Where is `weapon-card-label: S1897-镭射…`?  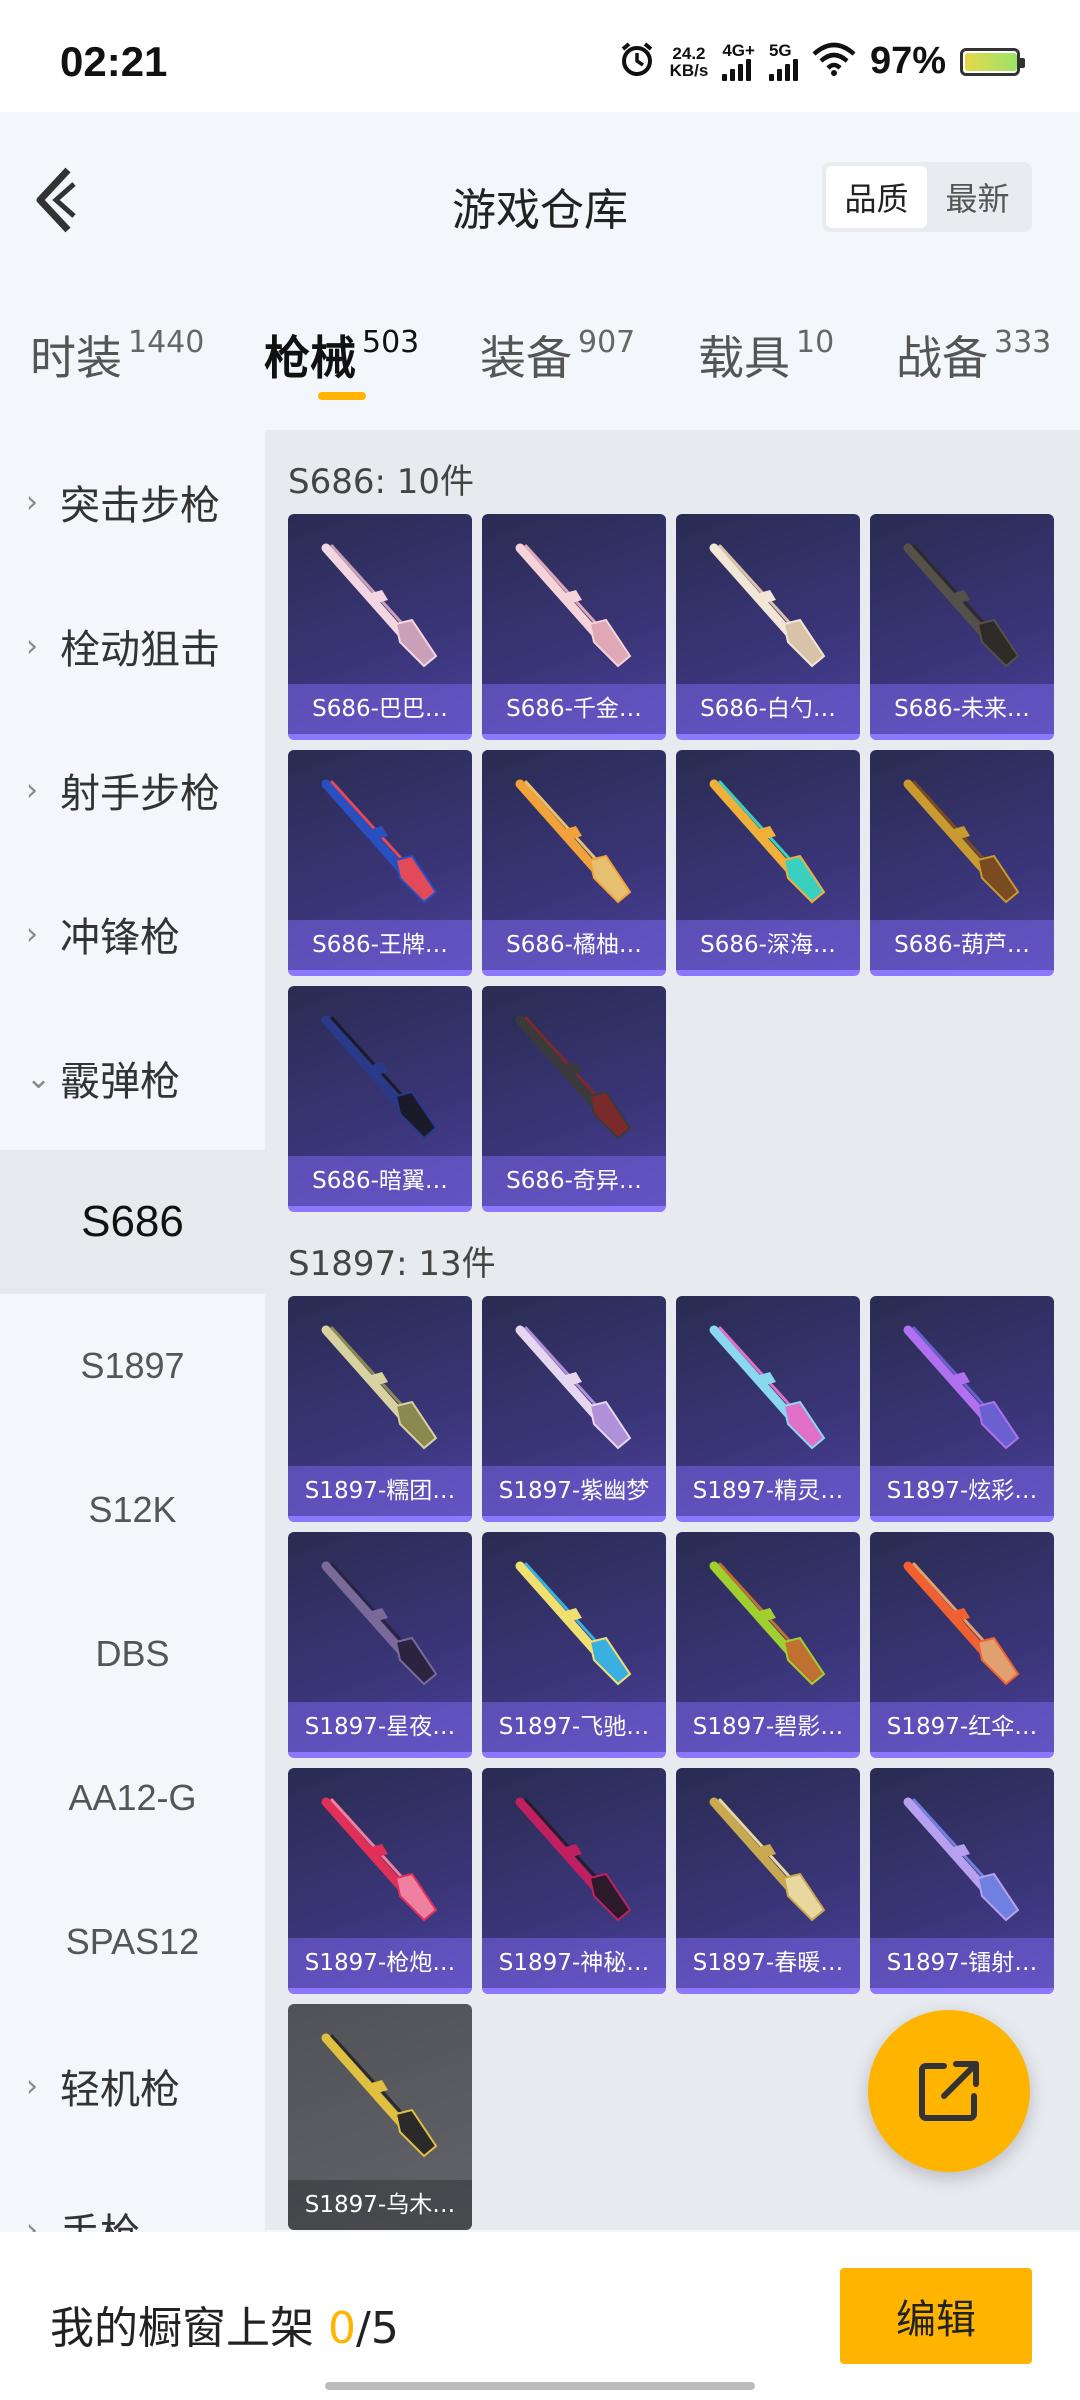 weapon-card-label: S1897-镭射… is located at coordinates (962, 1963).